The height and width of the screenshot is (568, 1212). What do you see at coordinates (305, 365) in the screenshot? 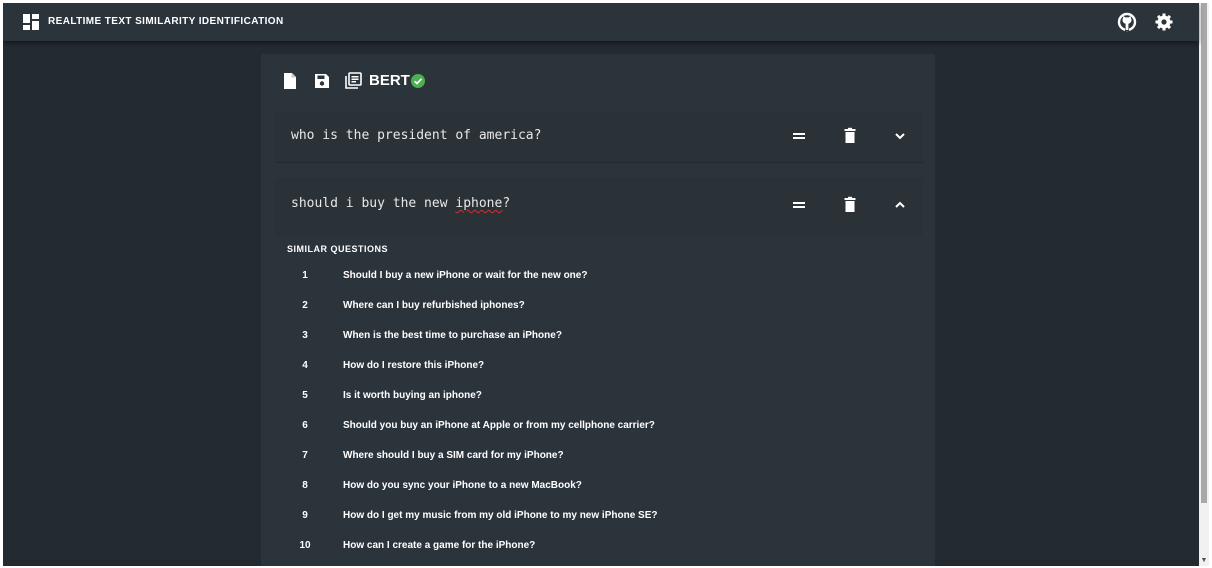
I see `item-number: 4` at bounding box center [305, 365].